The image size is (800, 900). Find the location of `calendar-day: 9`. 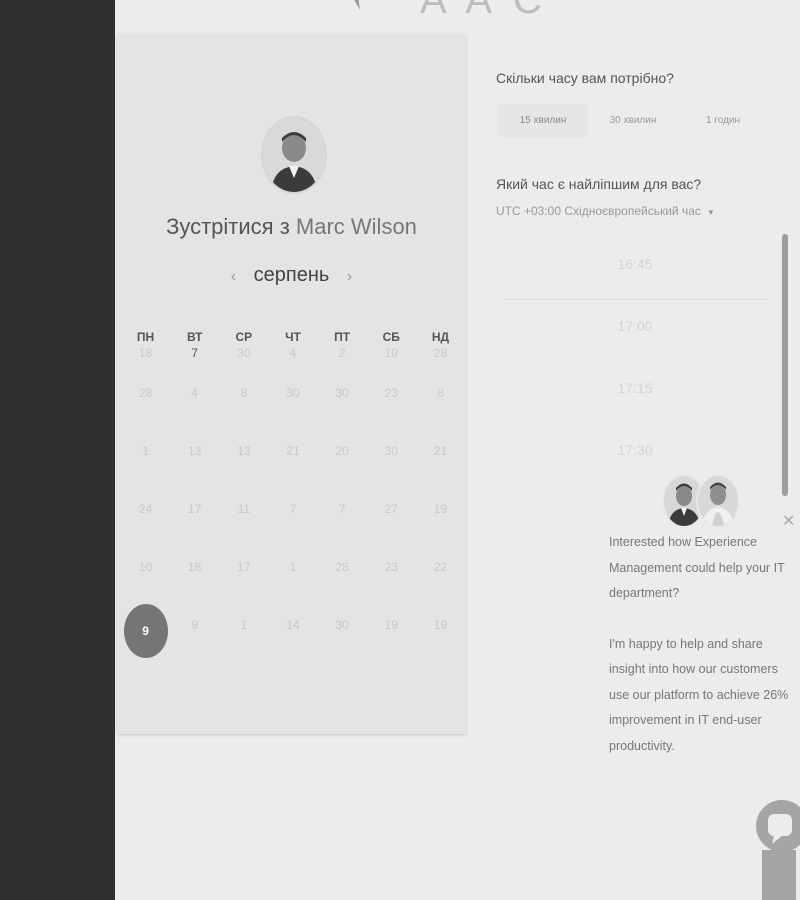

calendar-day: 9 is located at coordinates (194, 647).